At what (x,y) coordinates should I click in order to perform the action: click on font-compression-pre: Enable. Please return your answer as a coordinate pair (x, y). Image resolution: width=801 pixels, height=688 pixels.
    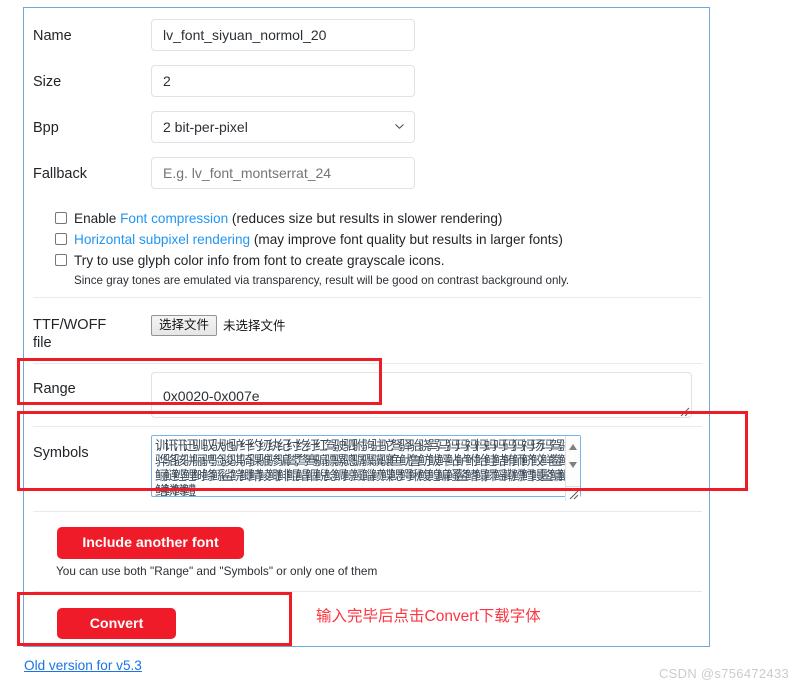
    Looking at the image, I should click on (97, 218).